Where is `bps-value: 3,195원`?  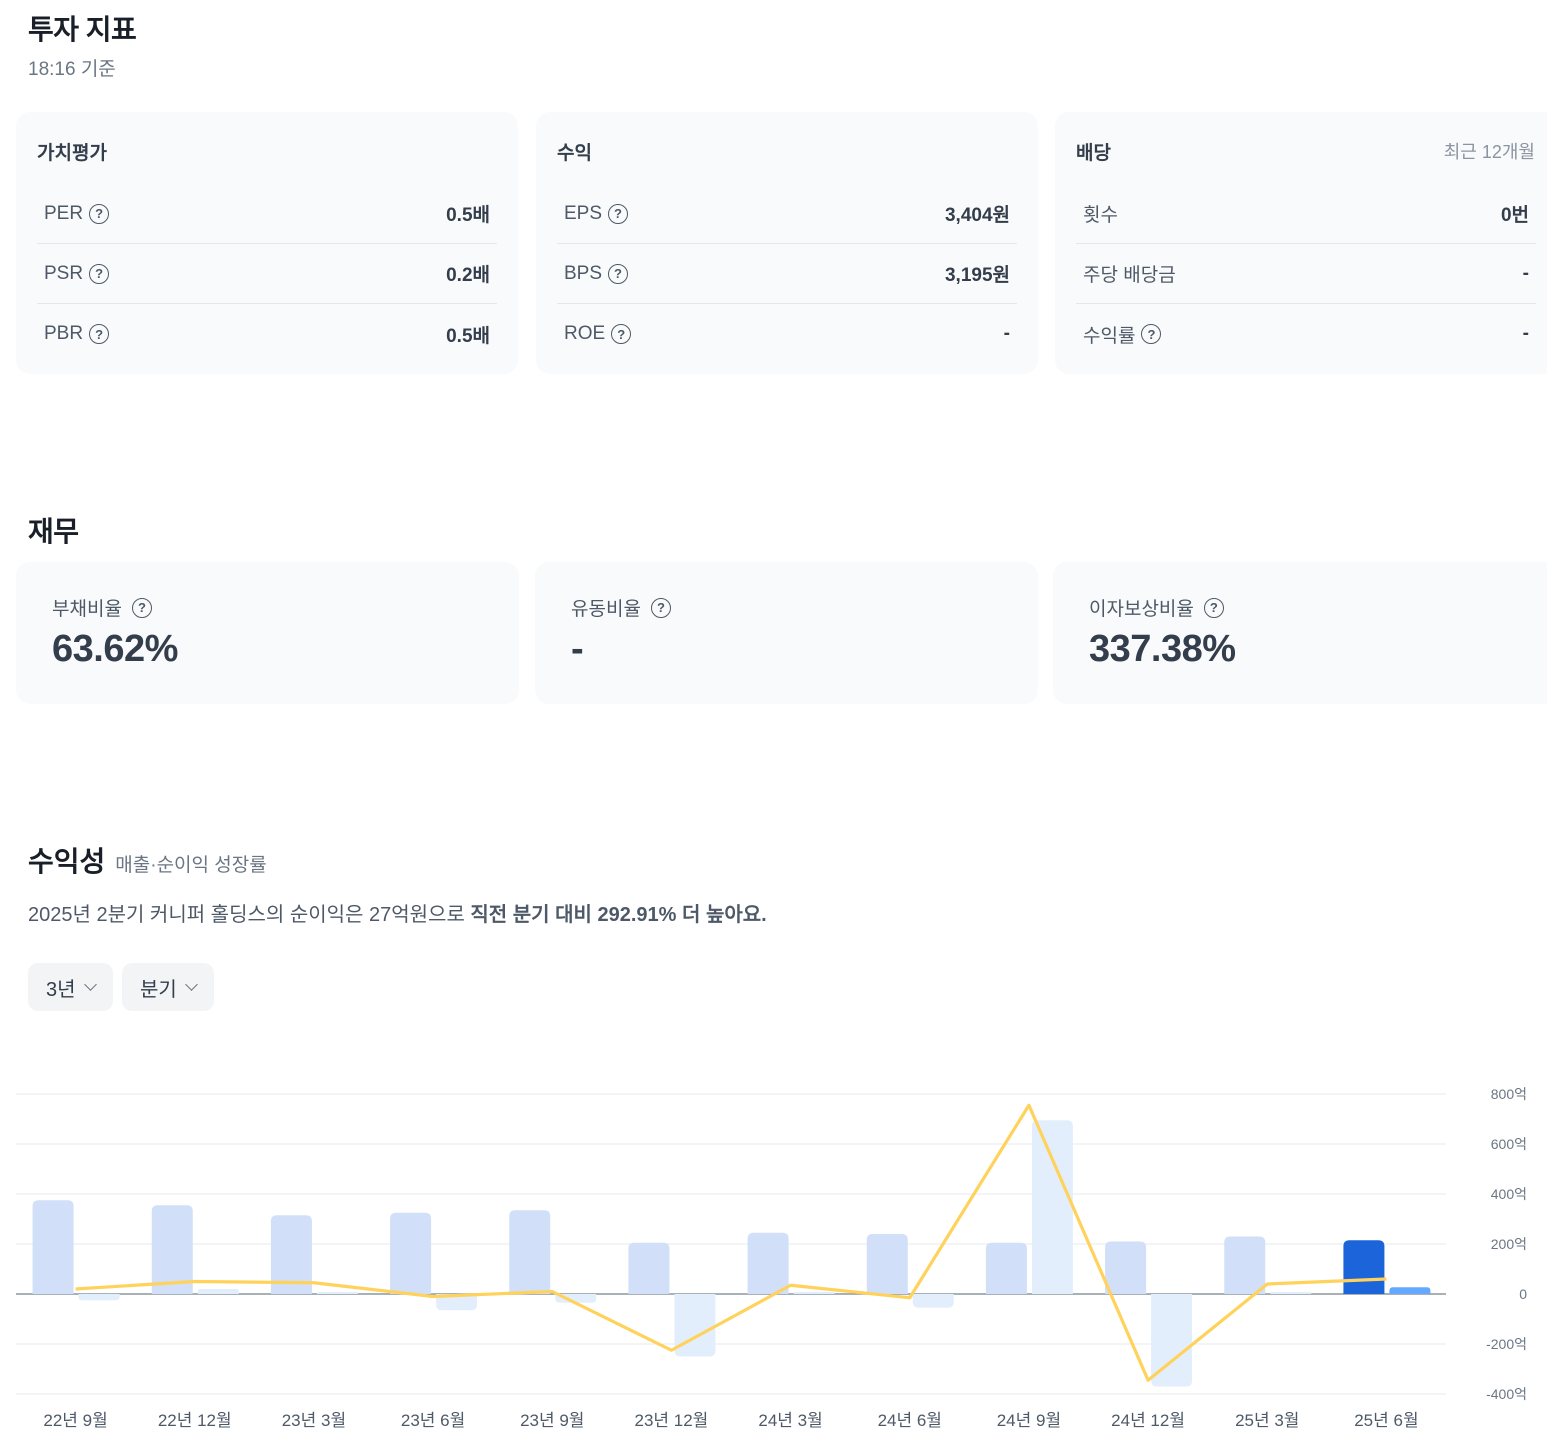 bps-value: 3,195원 is located at coordinates (977, 275).